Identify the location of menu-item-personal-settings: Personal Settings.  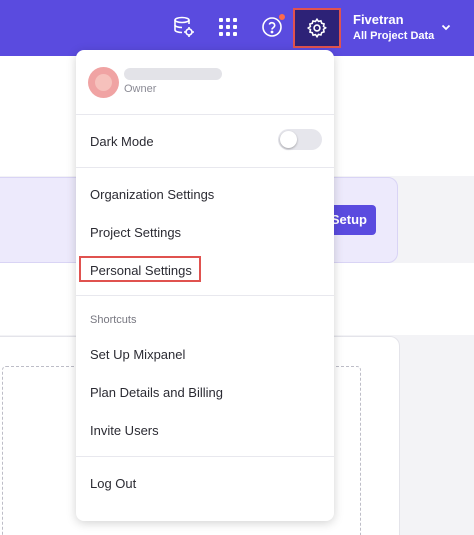
(140, 269).